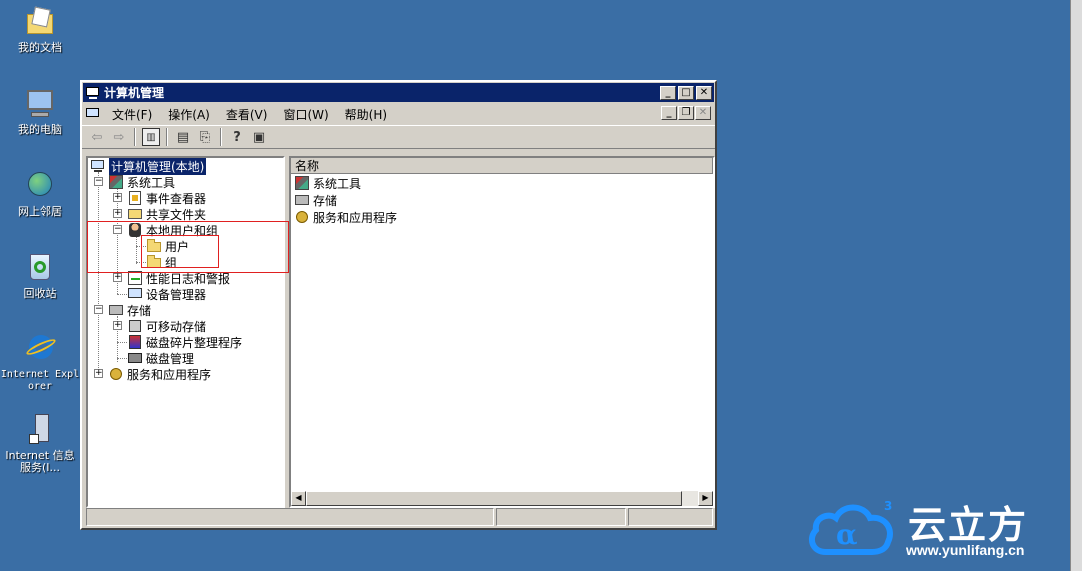 This screenshot has width=1082, height=571. Describe the element at coordinates (176, 326) in the screenshot. I see `tree-node-label: 可移动存储` at that location.